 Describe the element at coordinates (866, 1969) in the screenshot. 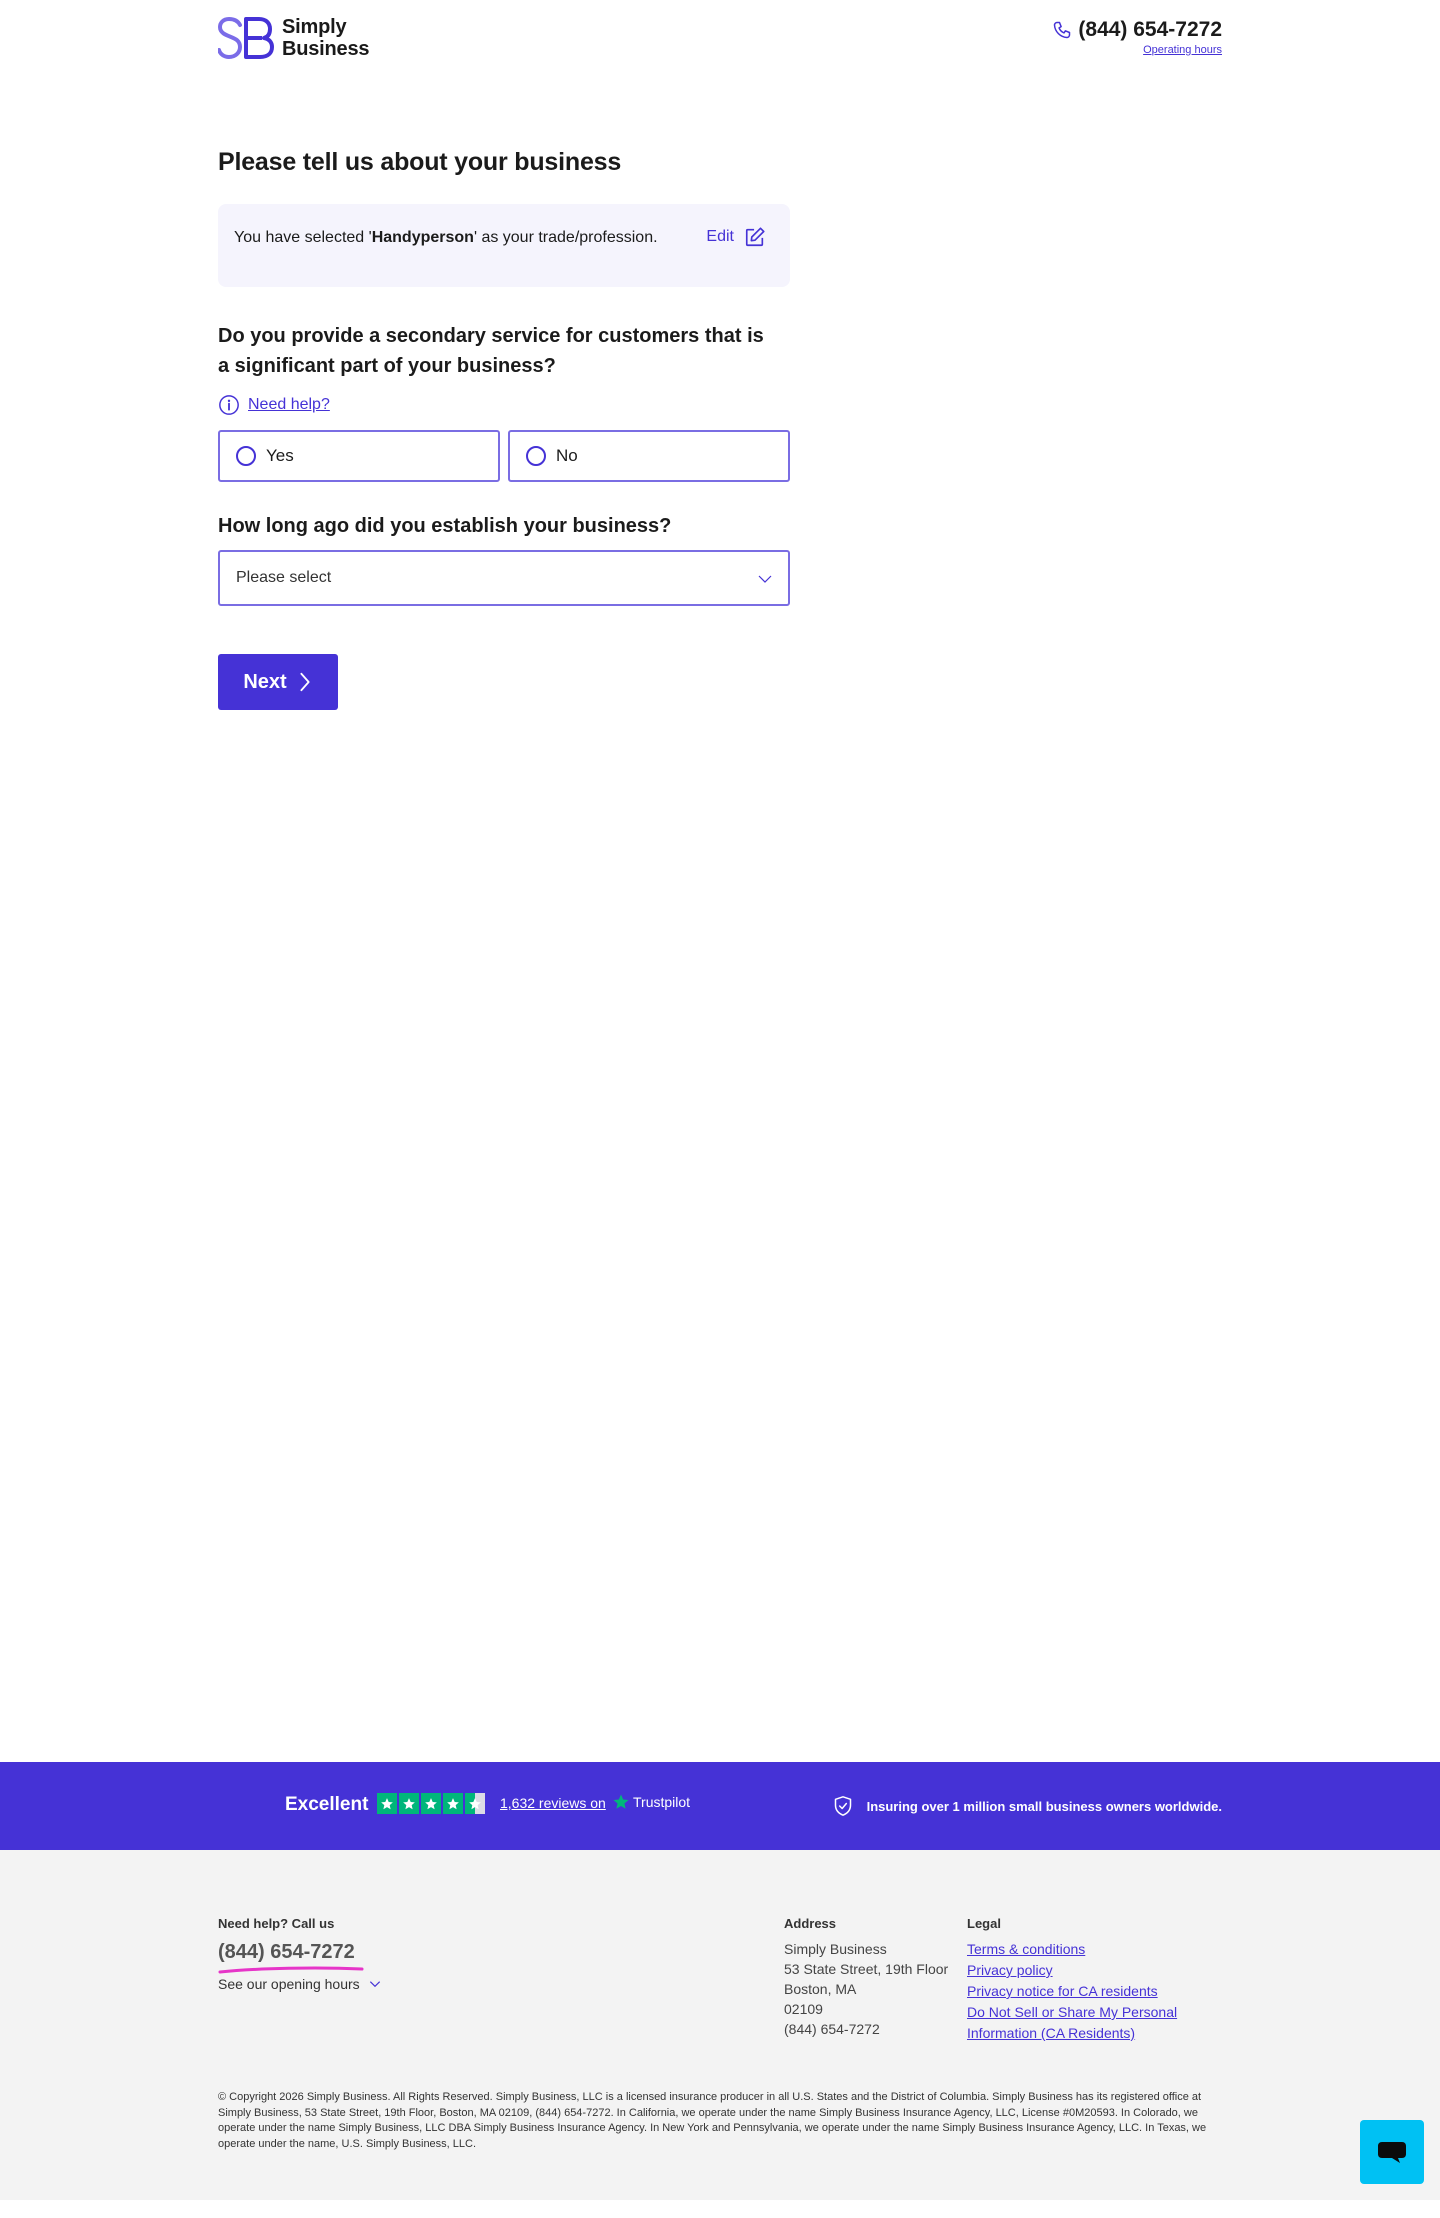

I see `address-line: 53 State Street, 19th Floor` at that location.